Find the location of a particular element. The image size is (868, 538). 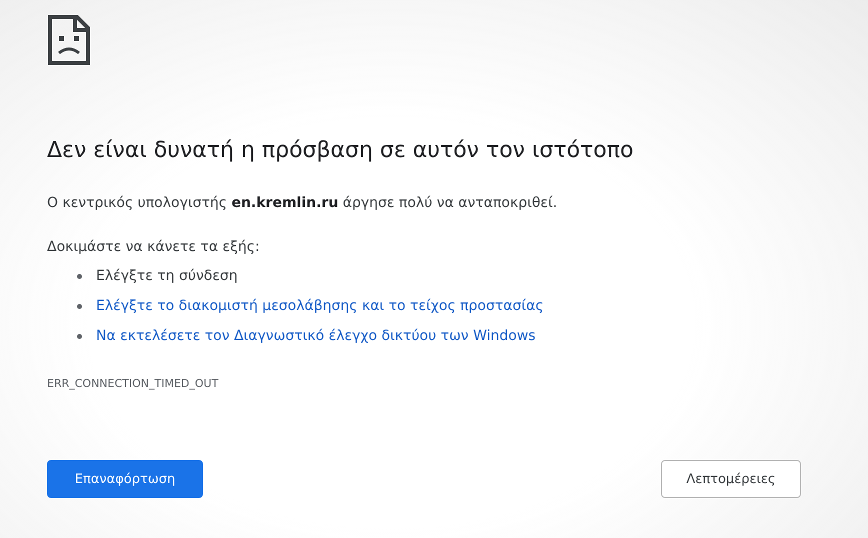

suggestion-link: Ελέγξτε το διακομιστή μεσολάβησης και το τείχος προστασίας is located at coordinates (320, 306).